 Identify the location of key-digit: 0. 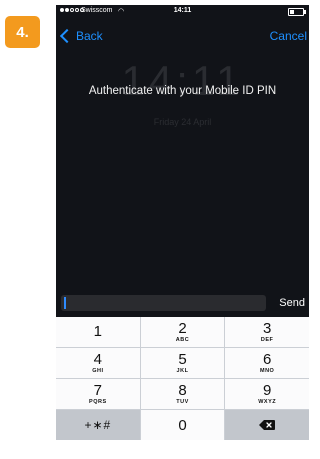
(182, 425).